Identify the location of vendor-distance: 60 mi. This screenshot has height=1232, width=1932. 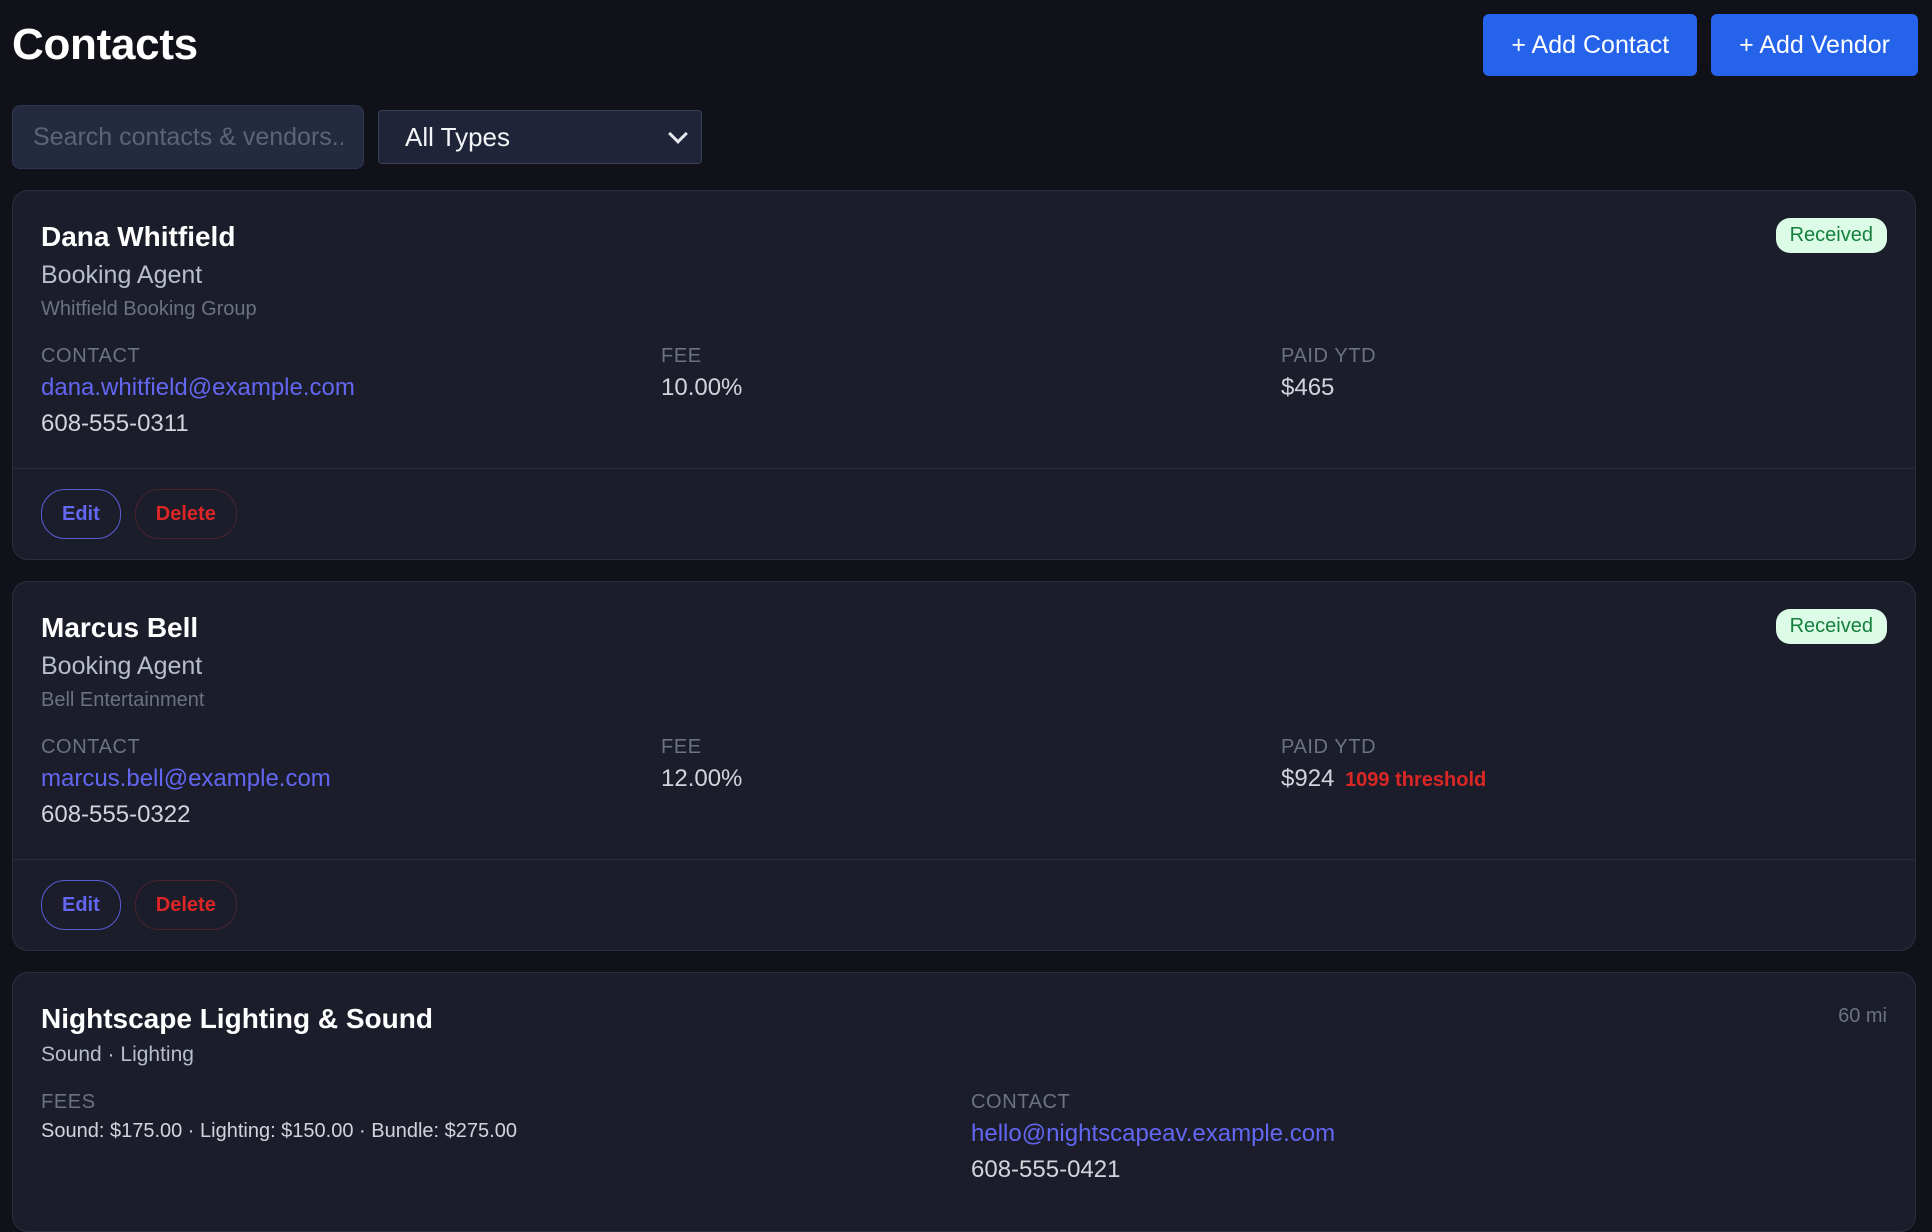
(1862, 1016).